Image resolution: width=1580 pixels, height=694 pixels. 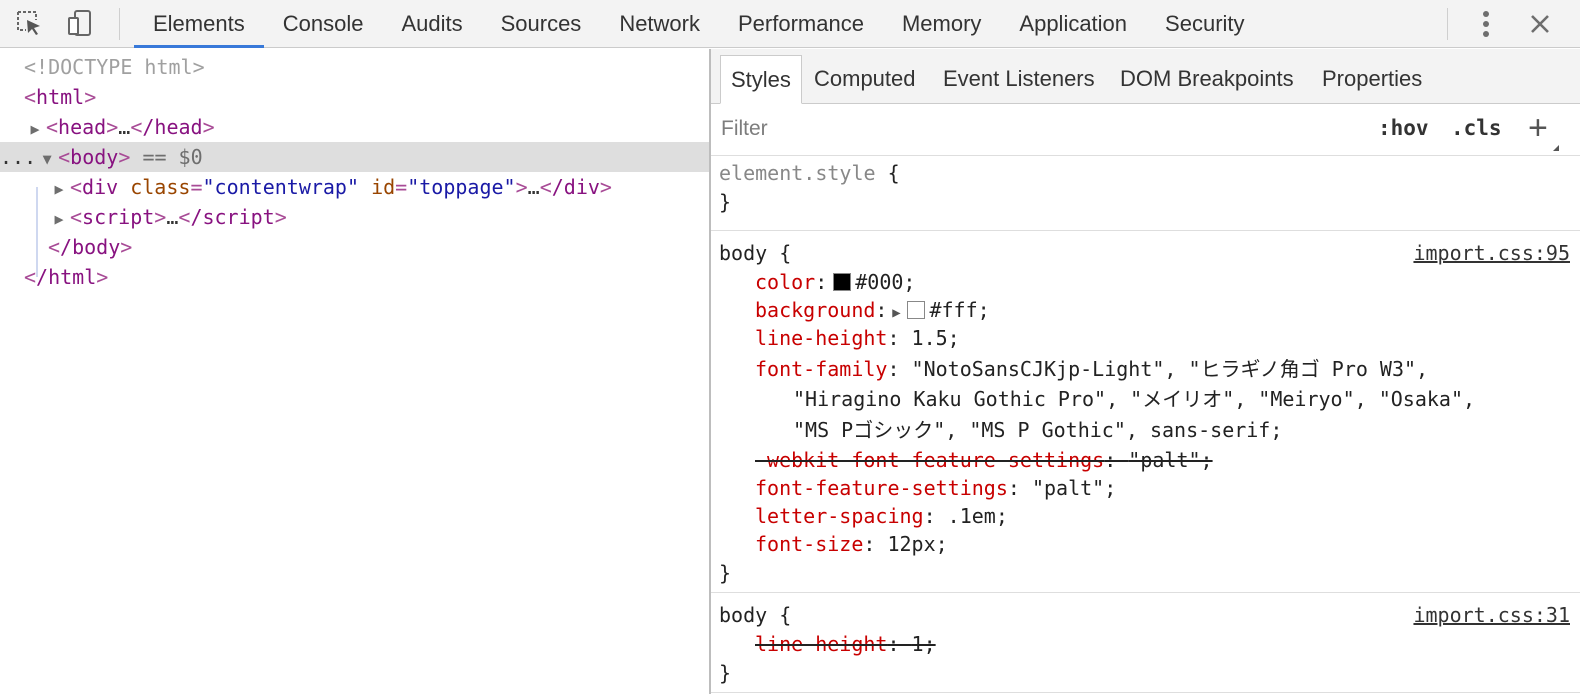 I want to click on declaration-letter-spacing: letter-spacing: .1em;, so click(x=1145, y=516).